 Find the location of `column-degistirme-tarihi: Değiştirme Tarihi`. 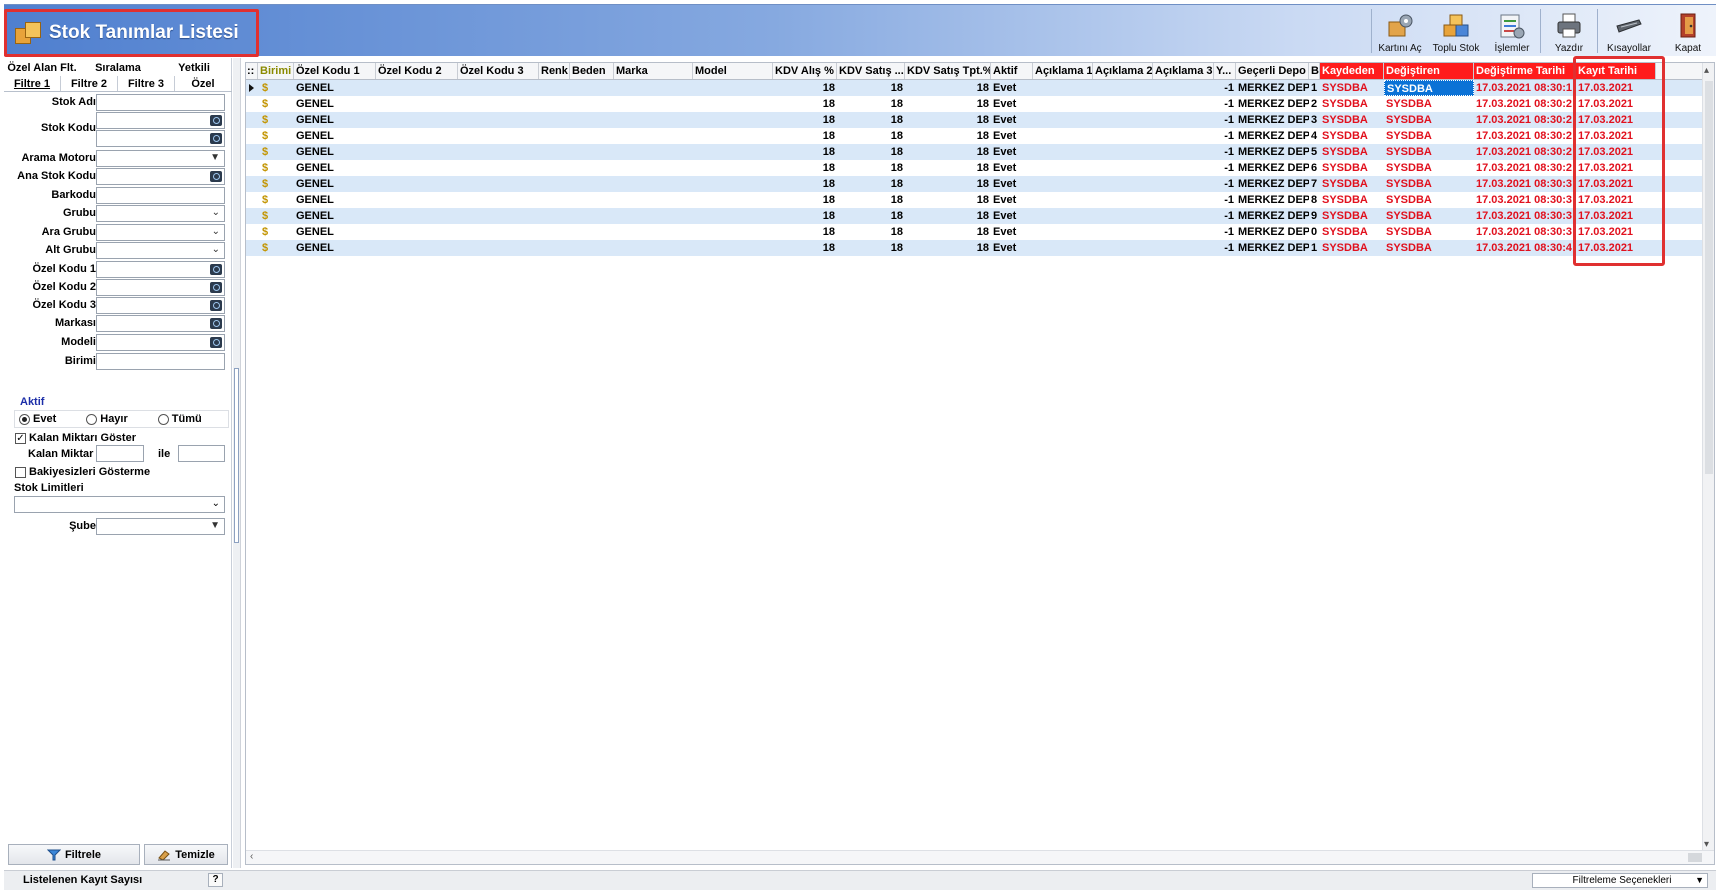

column-degistirme-tarihi: Değiştirme Tarihi is located at coordinates (1525, 71).